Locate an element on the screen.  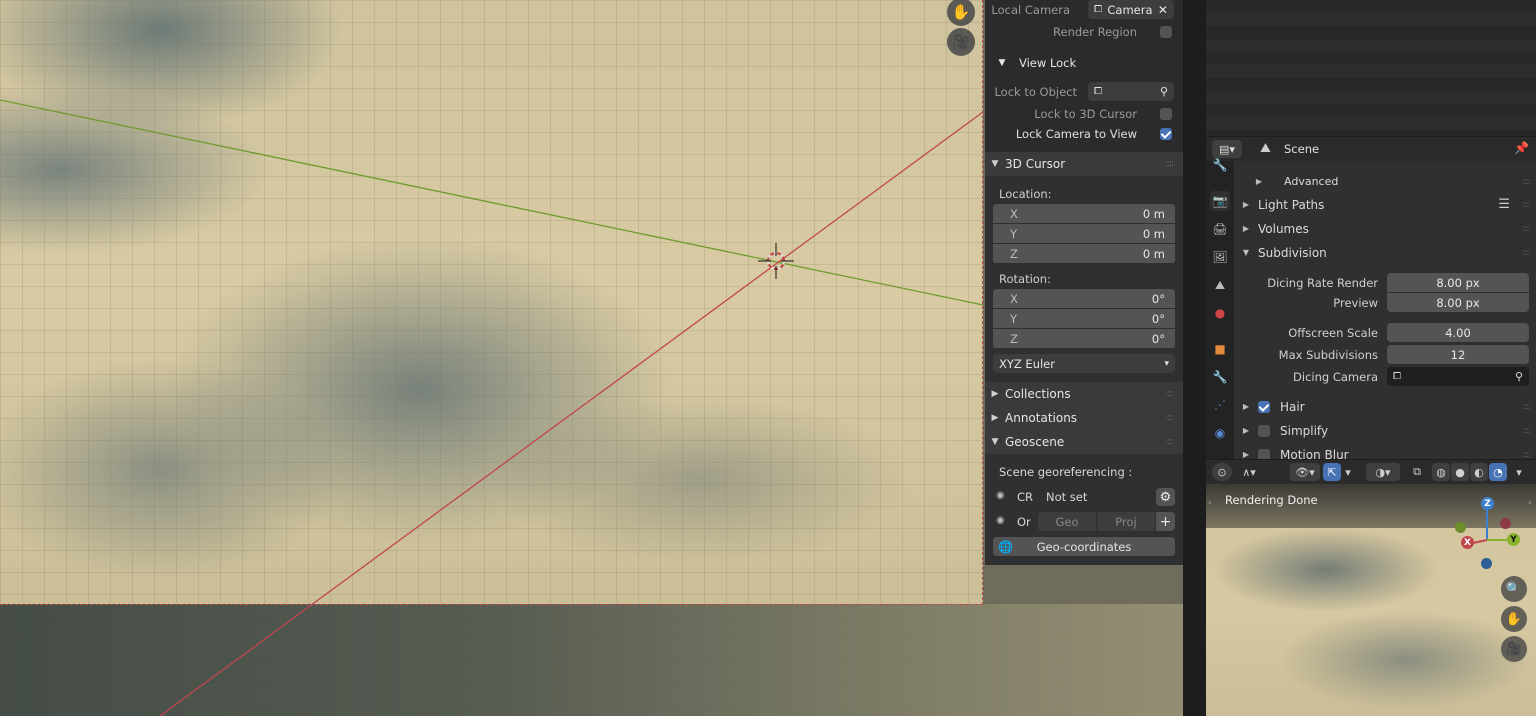
xray-icon: ⧉ is located at coordinates (1417, 472).